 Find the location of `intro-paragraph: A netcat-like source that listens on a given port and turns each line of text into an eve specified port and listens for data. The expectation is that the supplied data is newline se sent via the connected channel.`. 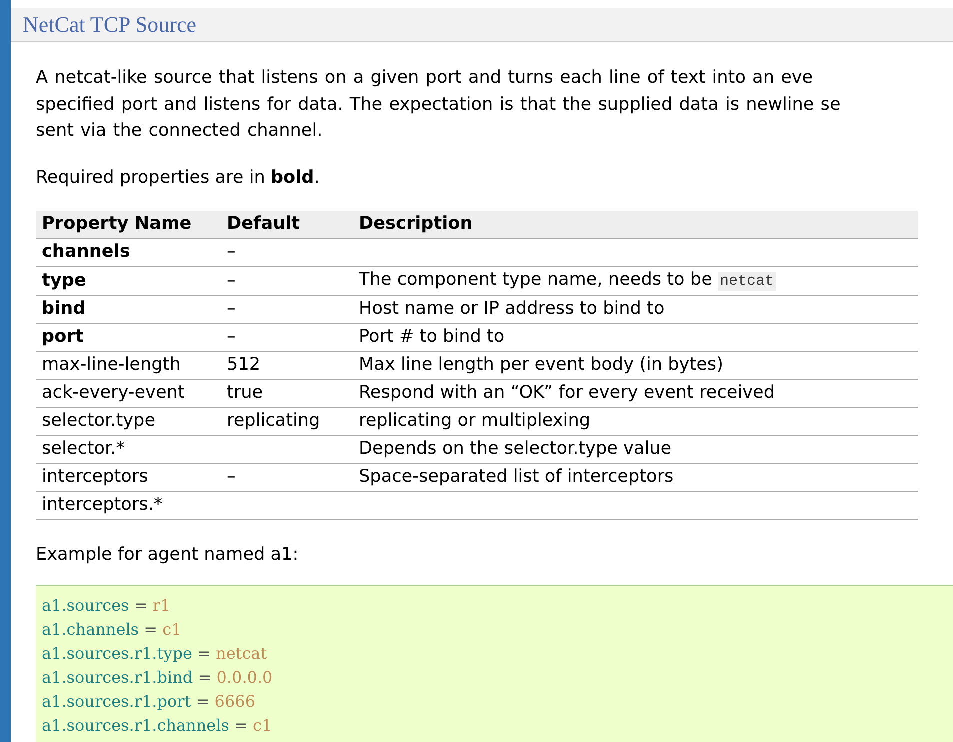

intro-paragraph: A netcat-like source that listens on a given port and turns each line of text into an eve specified port and listens for data. The expectation is that the supplied data is newline se sent via the connected channel. is located at coordinates (439, 105).